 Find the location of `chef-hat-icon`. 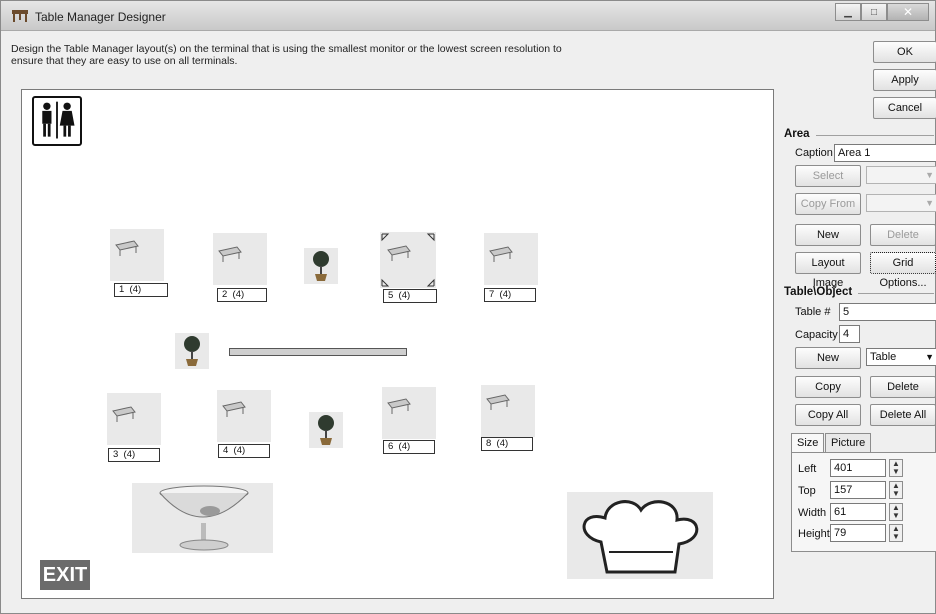

chef-hat-icon is located at coordinates (640, 537).